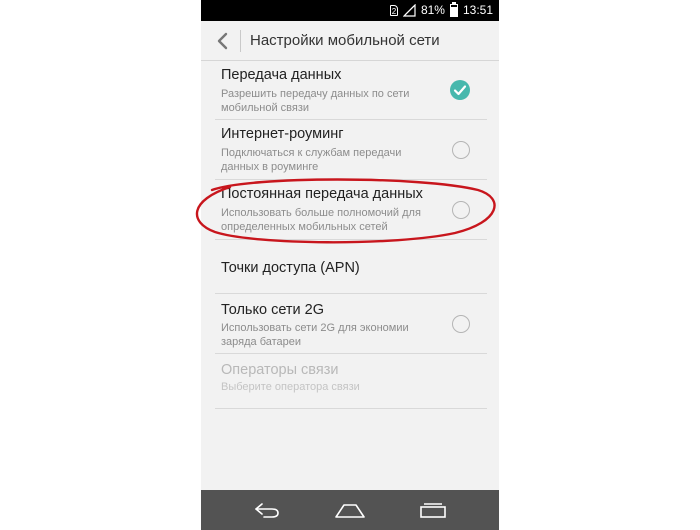 The image size is (700, 530). I want to click on sim-icon: 2, so click(393, 10).